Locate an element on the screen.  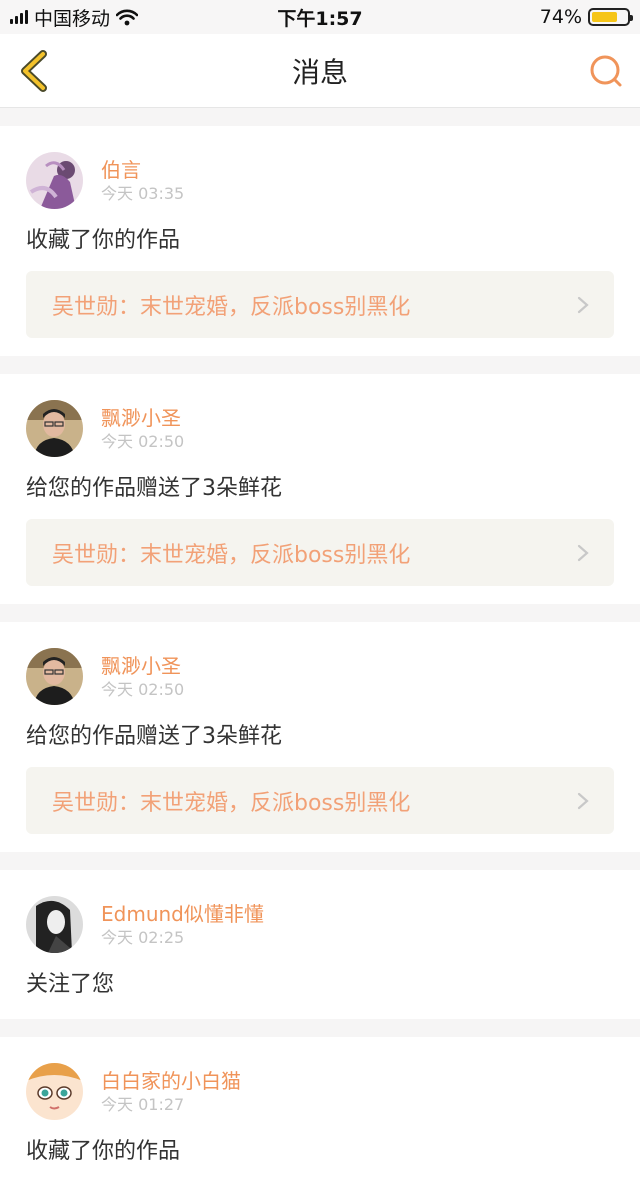
timestamp: 今天 02:25 is located at coordinates (143, 937).